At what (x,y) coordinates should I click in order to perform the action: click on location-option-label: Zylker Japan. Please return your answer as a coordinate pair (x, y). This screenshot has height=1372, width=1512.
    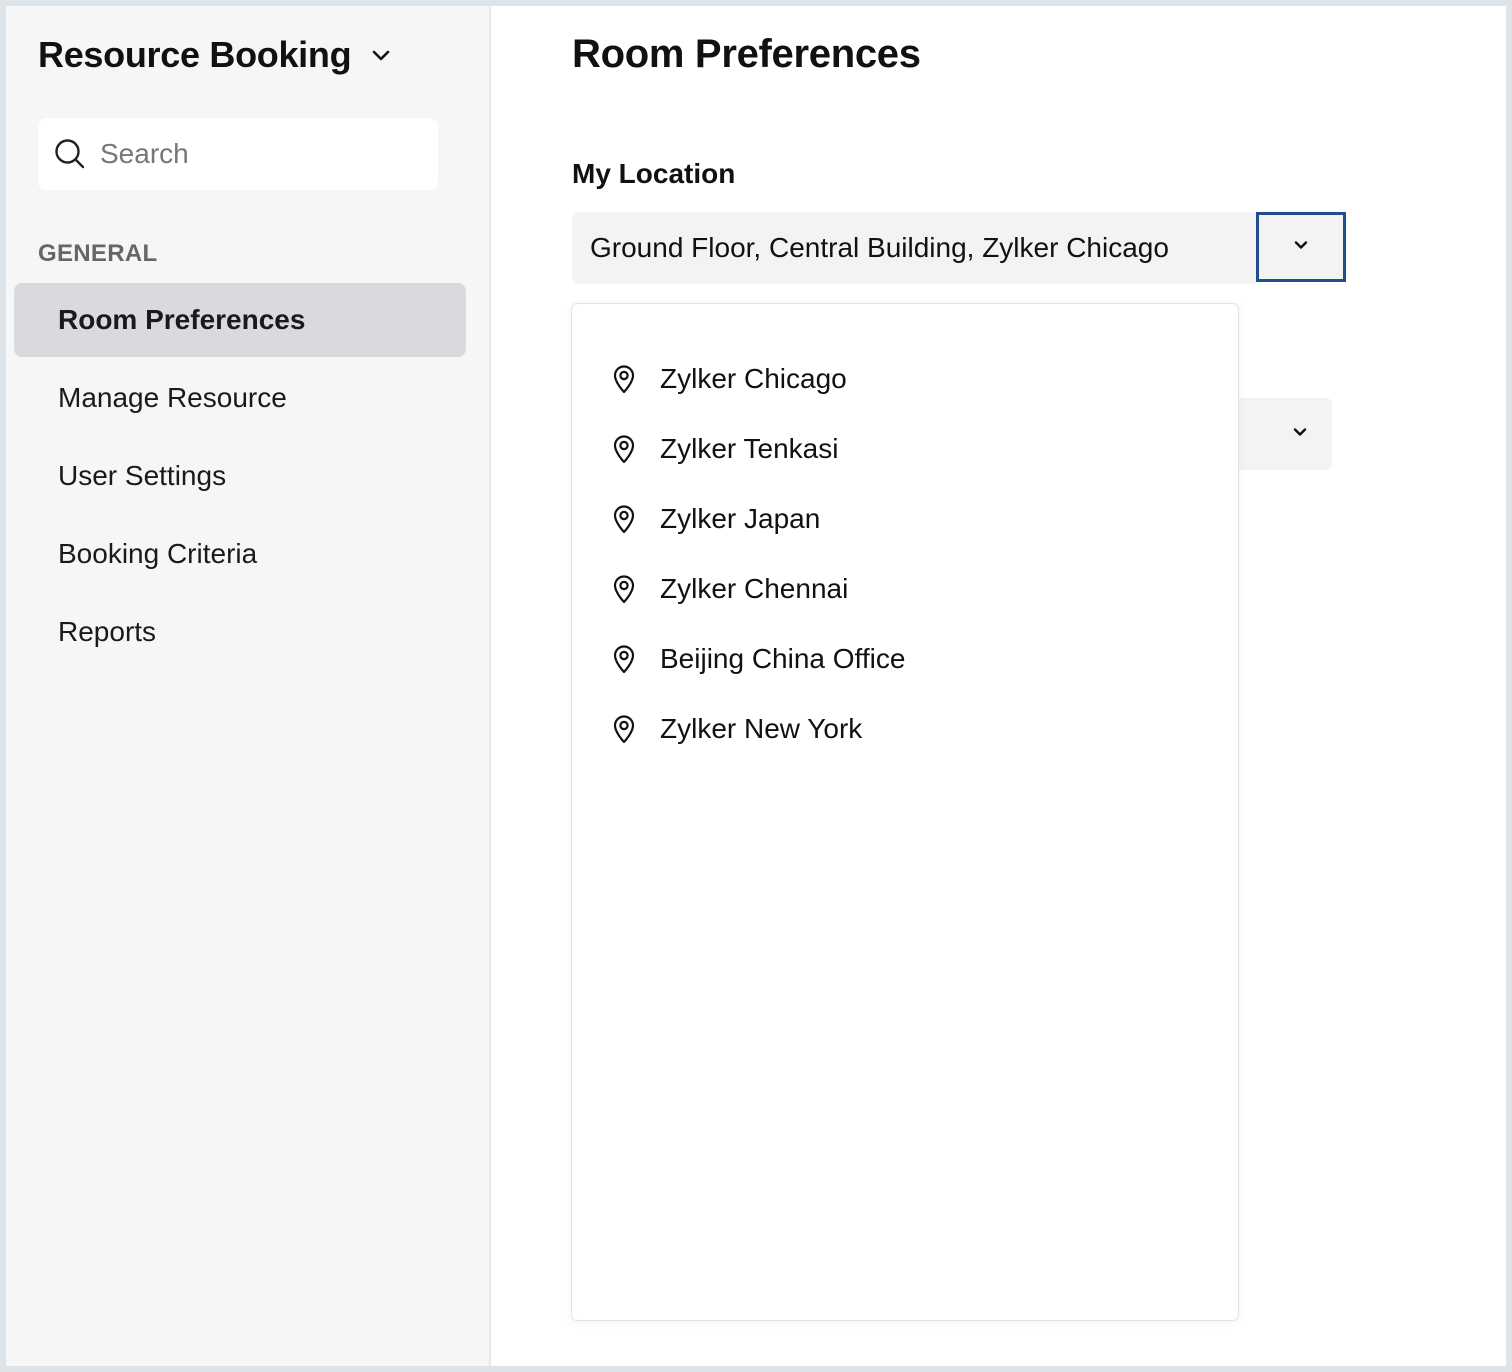
    Looking at the image, I should click on (740, 518).